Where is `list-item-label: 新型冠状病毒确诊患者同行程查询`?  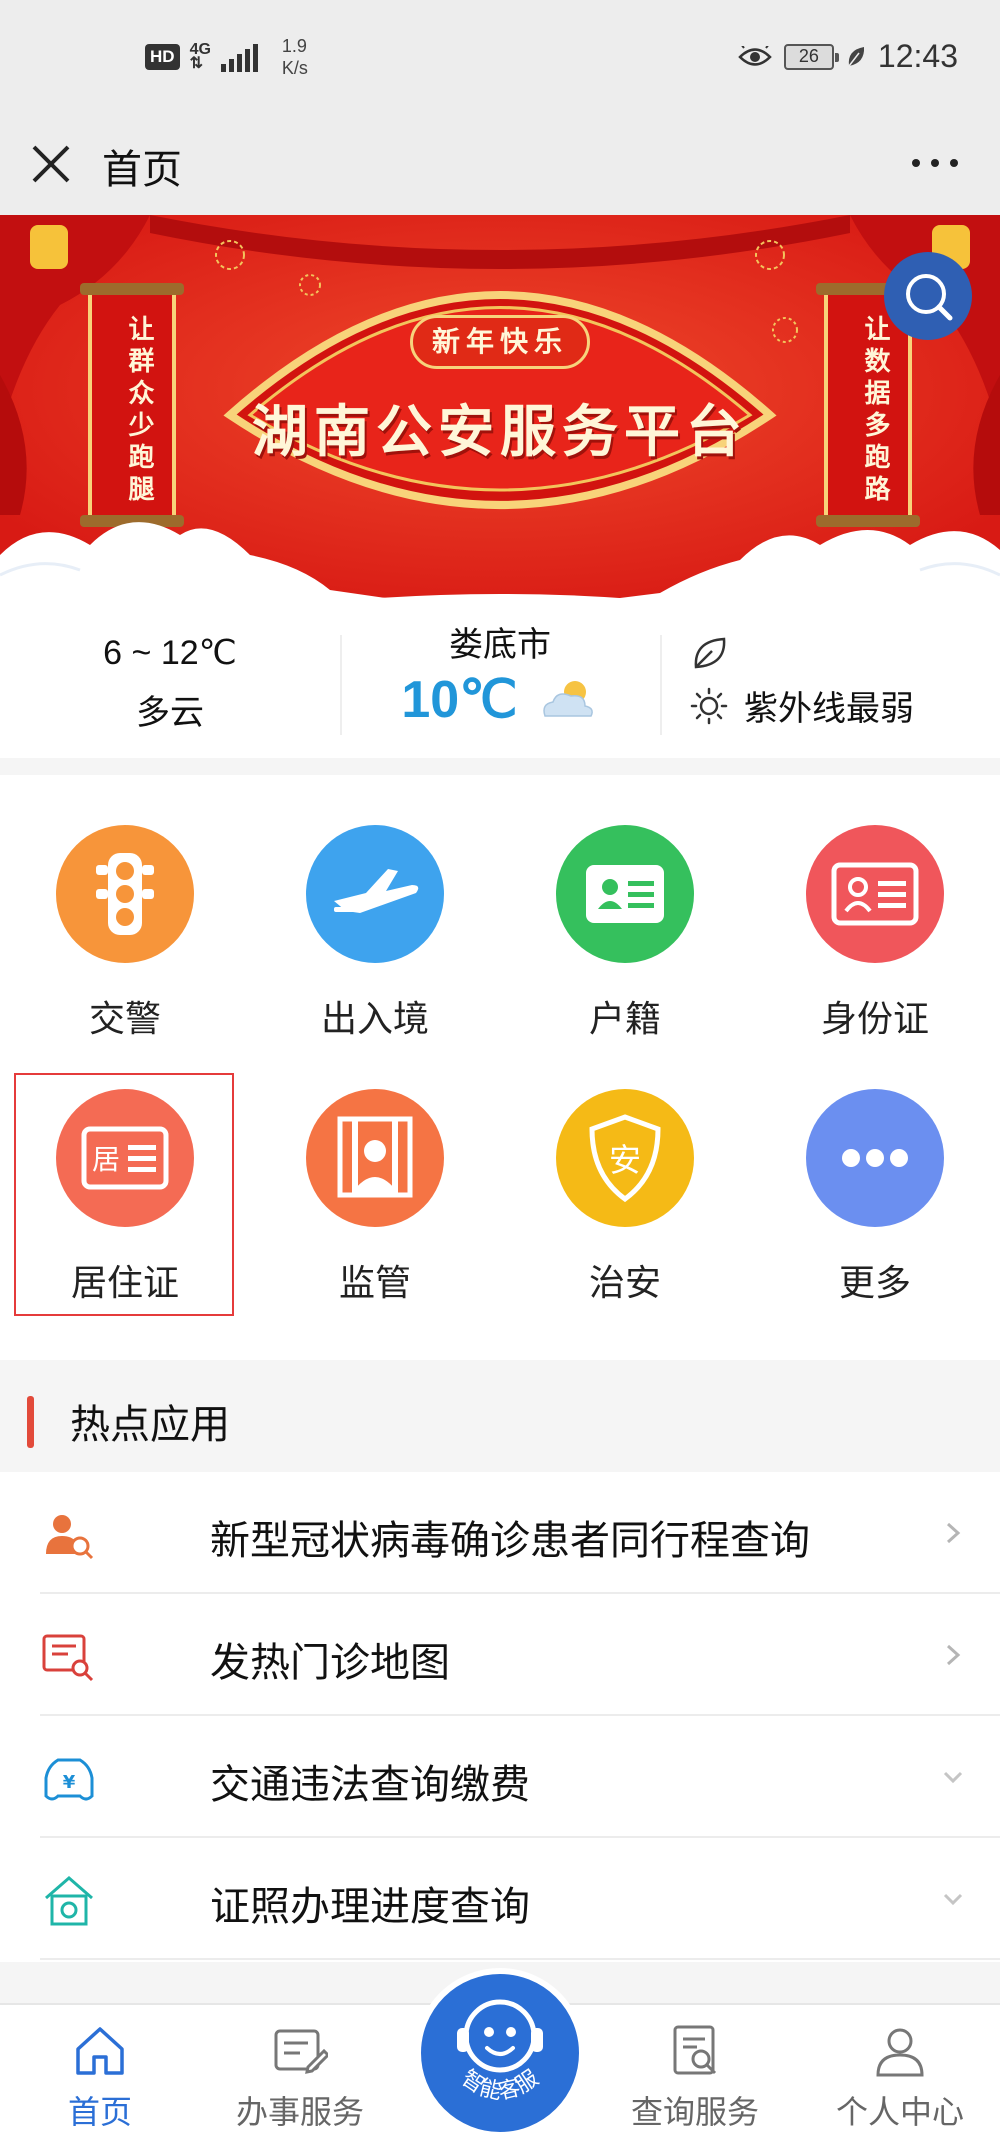 list-item-label: 新型冠状病毒确诊患者同行程查询 is located at coordinates (510, 1541).